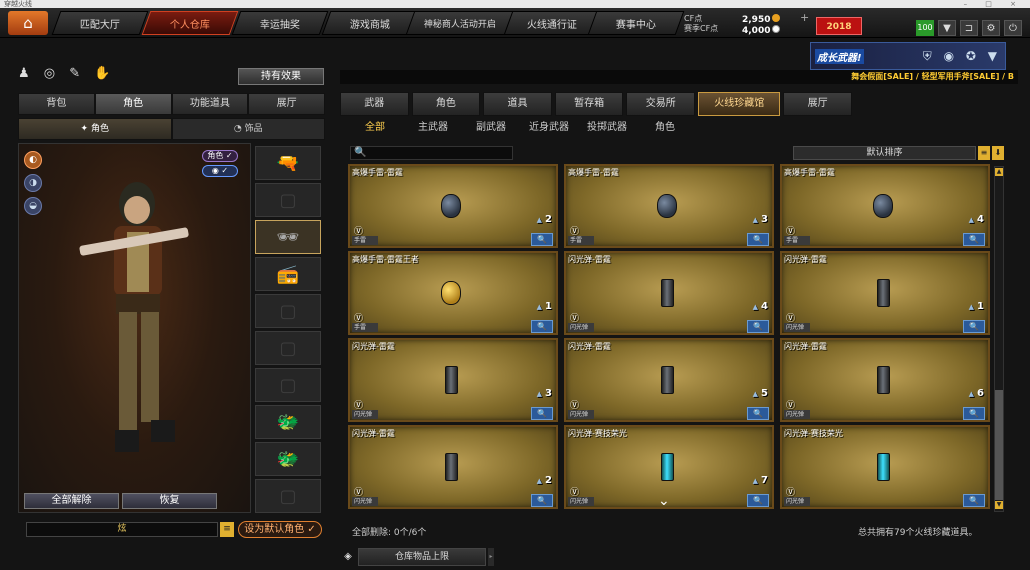 This screenshot has height=570, width=1030. I want to click on subtab-primary: 主武器, so click(433, 128).